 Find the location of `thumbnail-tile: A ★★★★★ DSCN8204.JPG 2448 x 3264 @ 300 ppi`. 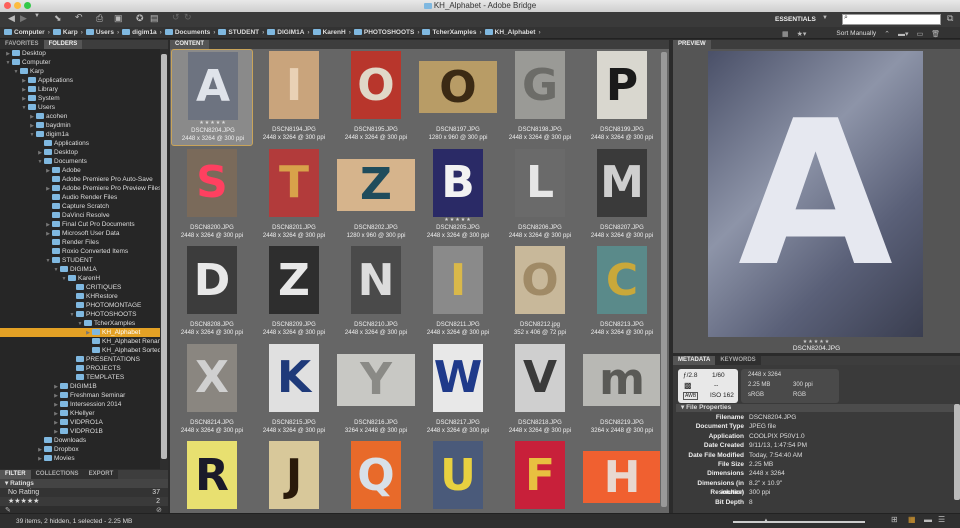

thumbnail-tile: A ★★★★★ DSCN8204.JPG 2448 x 3264 @ 300 ppi is located at coordinates (212, 97).